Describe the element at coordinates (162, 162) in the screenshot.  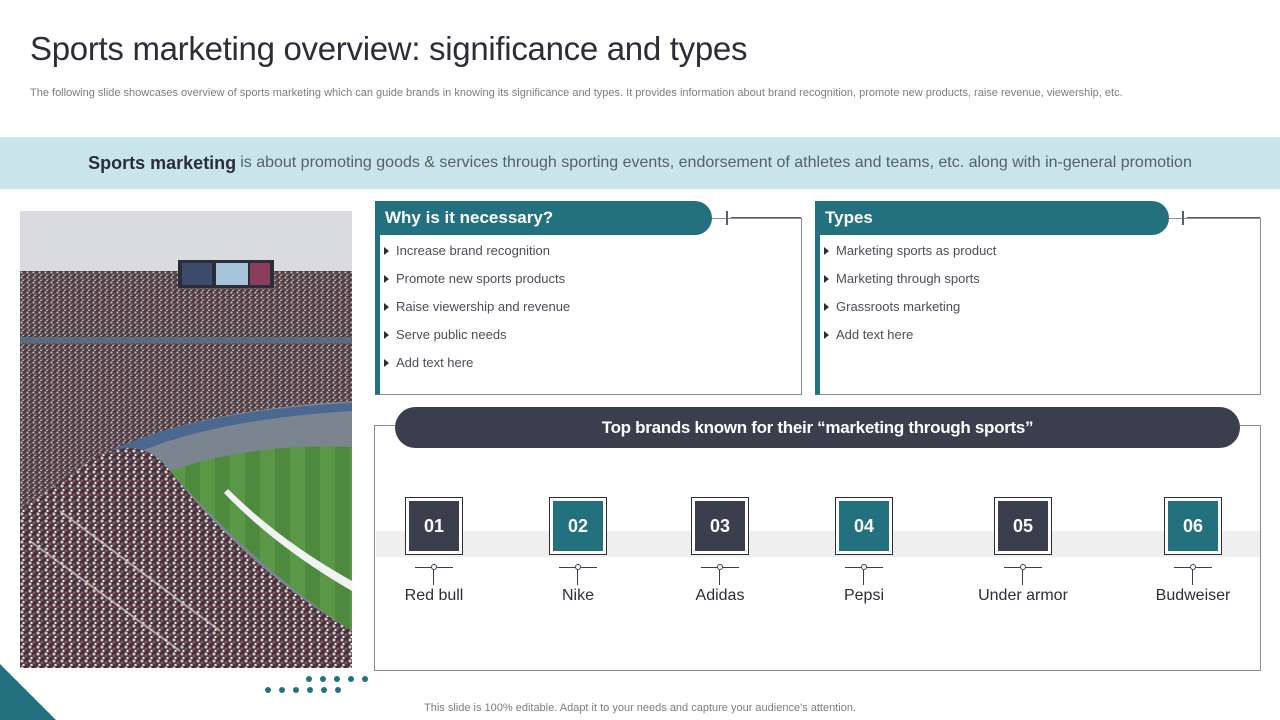
I see `banner-lead: Sports marketing` at that location.